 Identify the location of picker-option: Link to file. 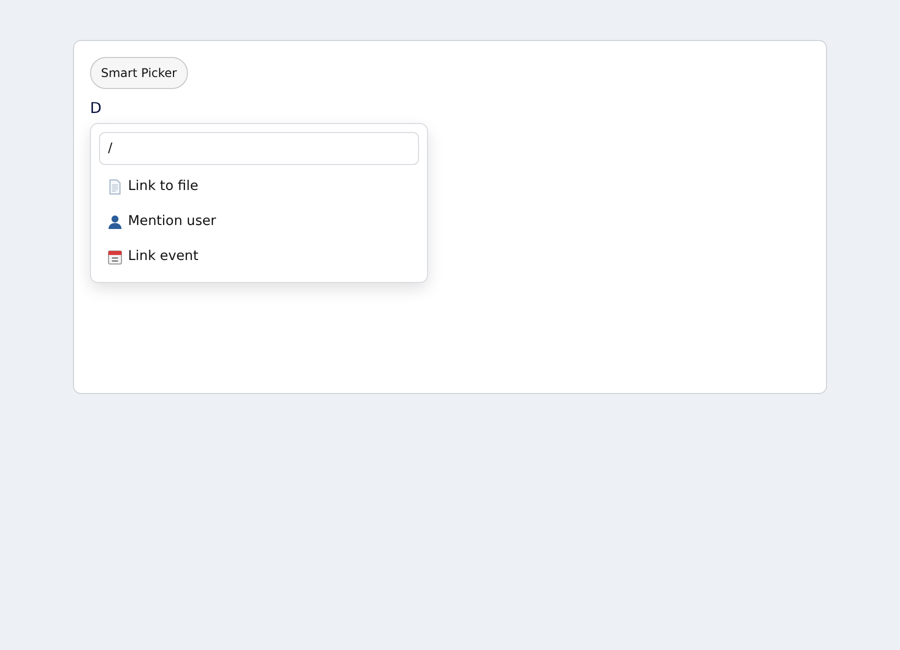
(259, 186).